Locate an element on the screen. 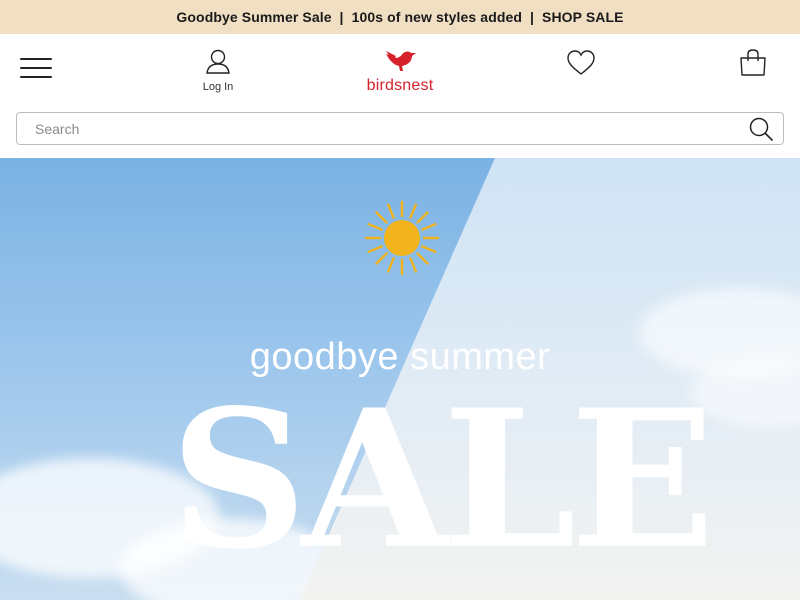 This screenshot has width=800, height=600. birdsnest-logo: birdsnest is located at coordinates (400, 71).